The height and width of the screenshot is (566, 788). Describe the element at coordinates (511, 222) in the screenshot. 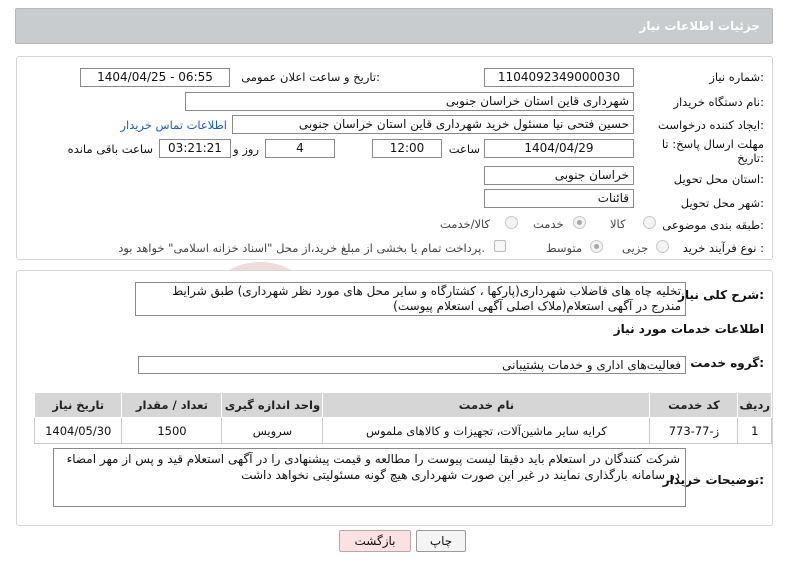

I see `category-radio-goods-service` at that location.